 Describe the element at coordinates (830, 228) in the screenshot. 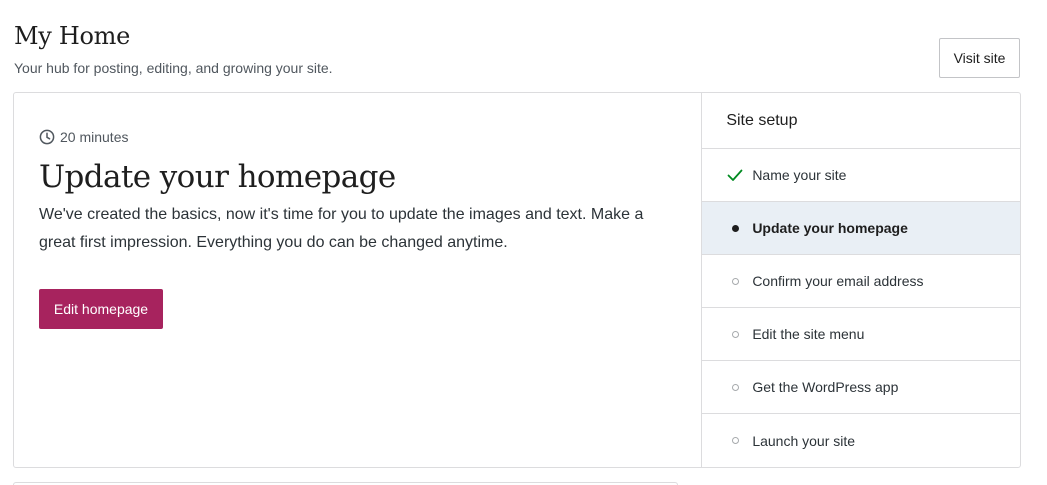

I see `setup-step-label: Update your homepage` at that location.